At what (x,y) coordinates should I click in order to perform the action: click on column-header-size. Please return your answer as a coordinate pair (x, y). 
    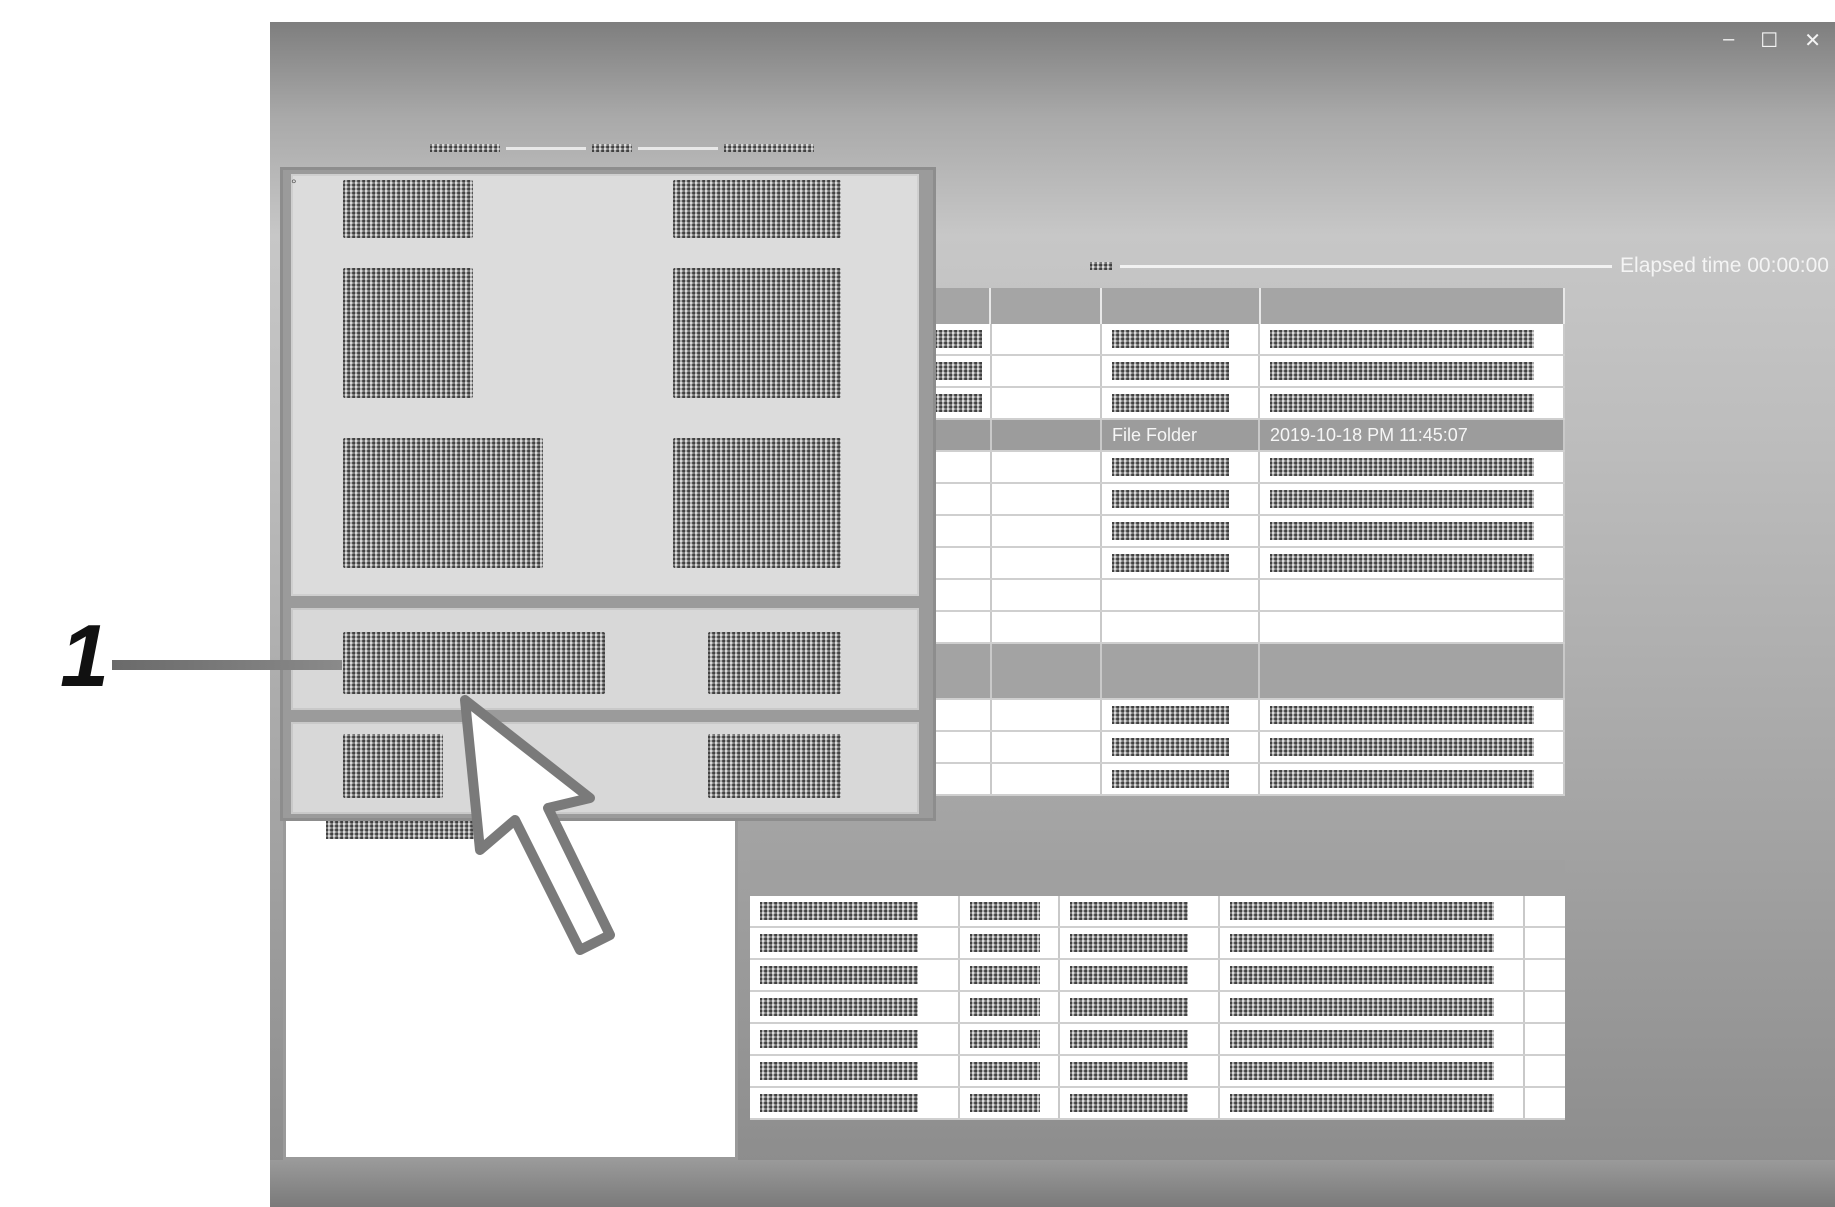
    Looking at the image, I should click on (1046, 306).